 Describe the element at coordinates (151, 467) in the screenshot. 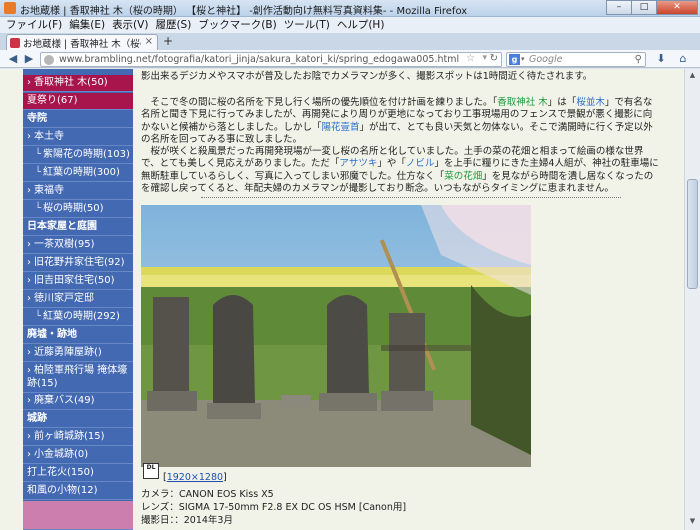

I see `dl-label: DL` at that location.